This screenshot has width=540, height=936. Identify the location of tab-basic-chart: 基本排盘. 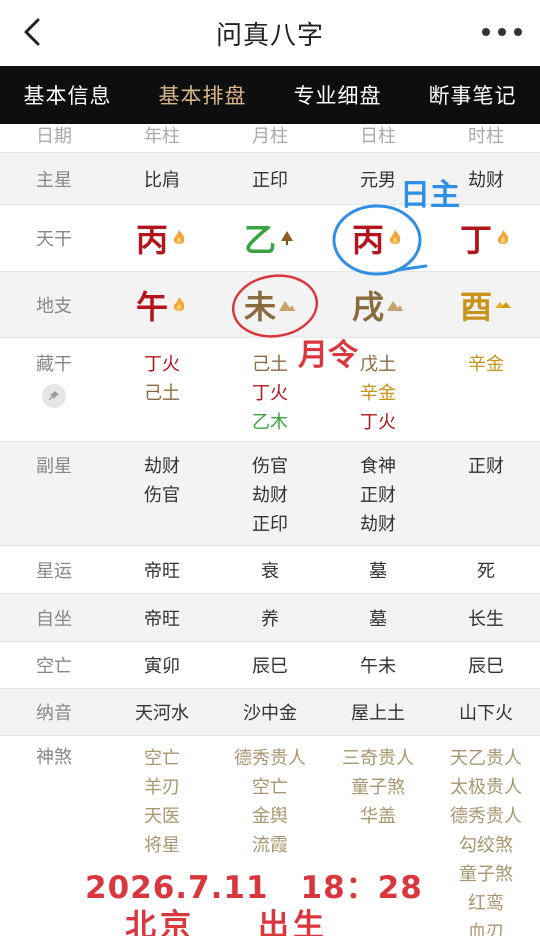
(203, 95).